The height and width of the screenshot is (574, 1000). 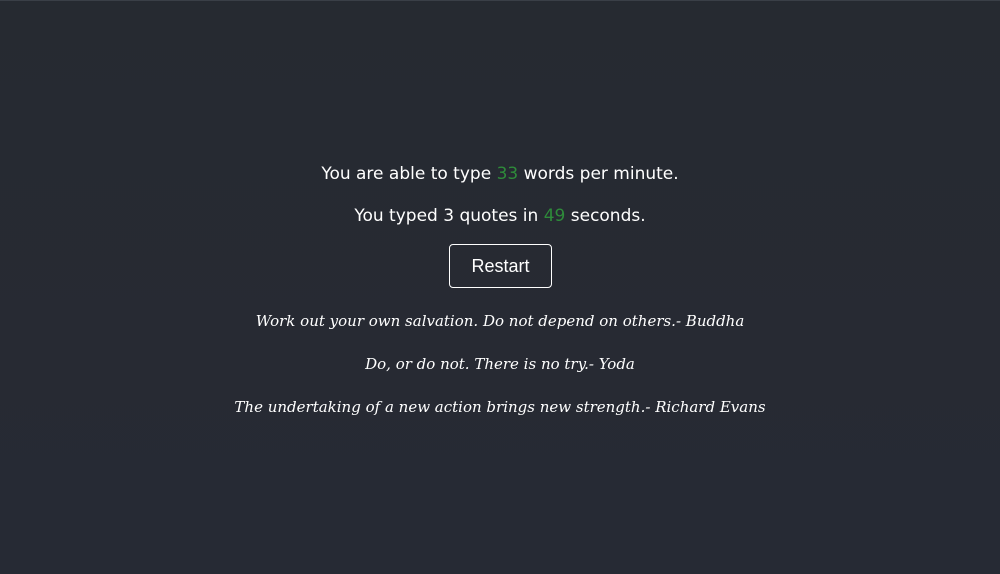 I want to click on wpm-value: 33, so click(x=507, y=174).